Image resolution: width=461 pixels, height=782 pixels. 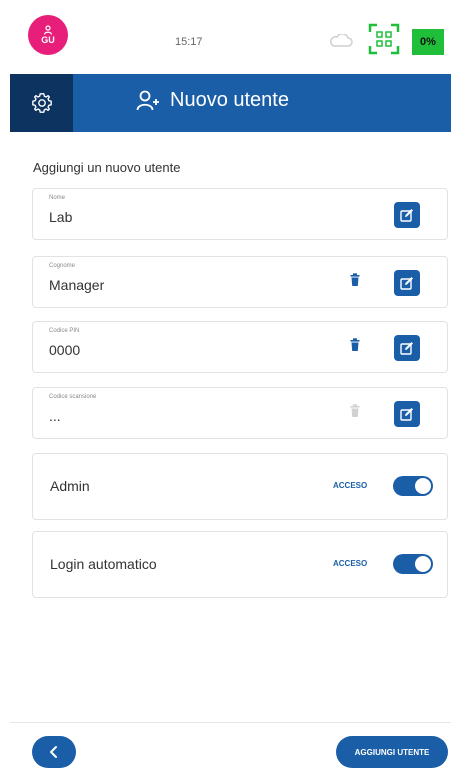 What do you see at coordinates (413, 564) in the screenshot?
I see `login-automatico-toggle` at bounding box center [413, 564].